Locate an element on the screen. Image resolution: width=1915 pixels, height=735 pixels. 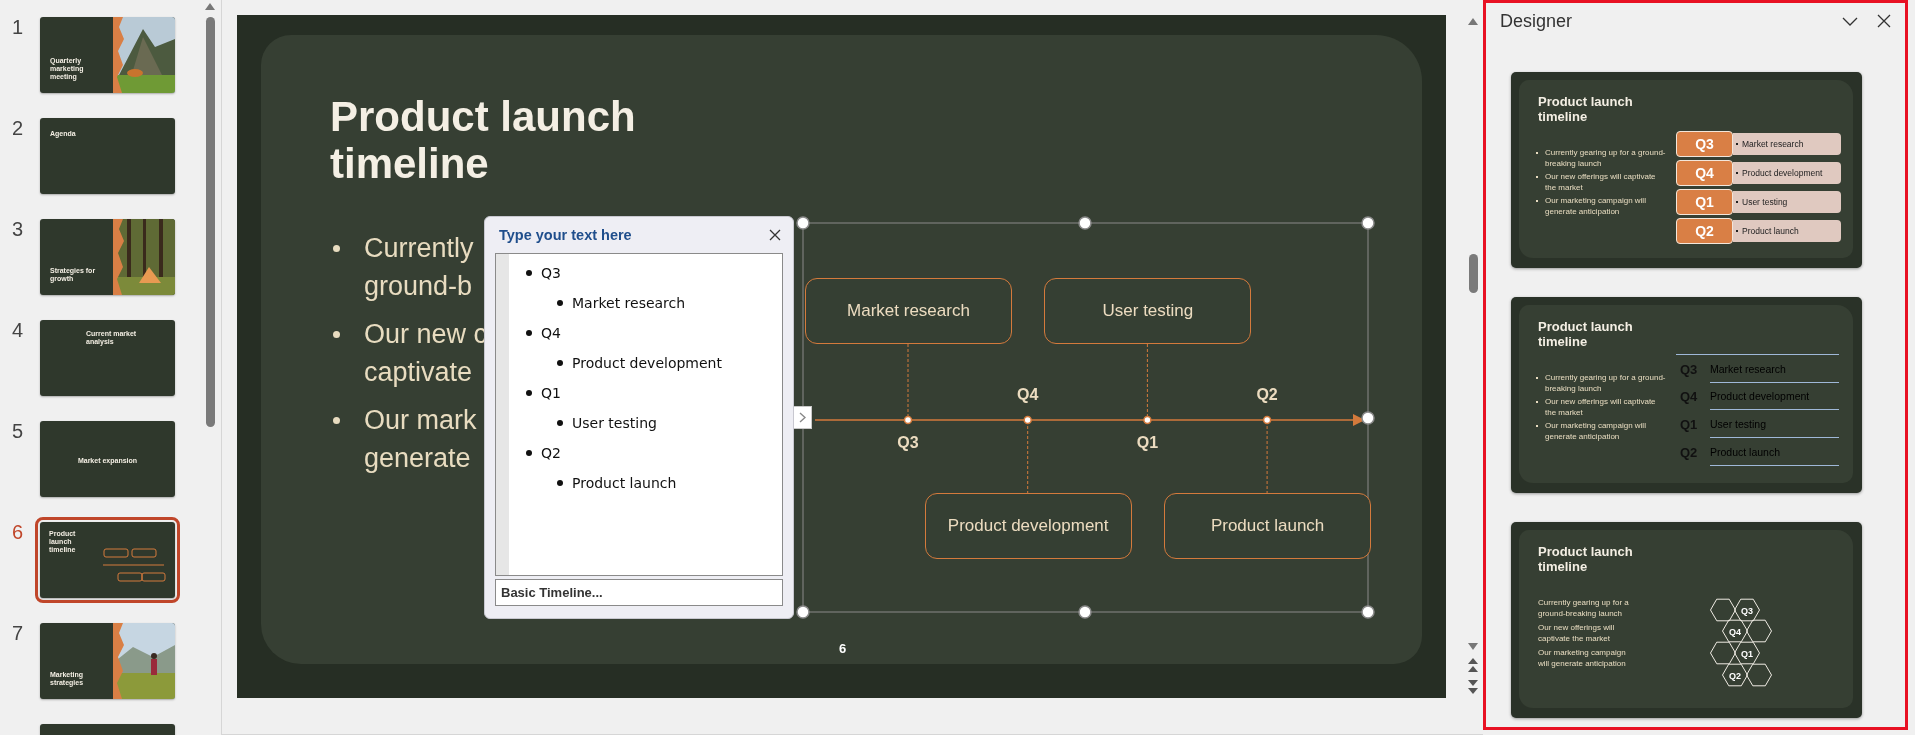
milestone-label: Q2 is located at coordinates (1267, 395).